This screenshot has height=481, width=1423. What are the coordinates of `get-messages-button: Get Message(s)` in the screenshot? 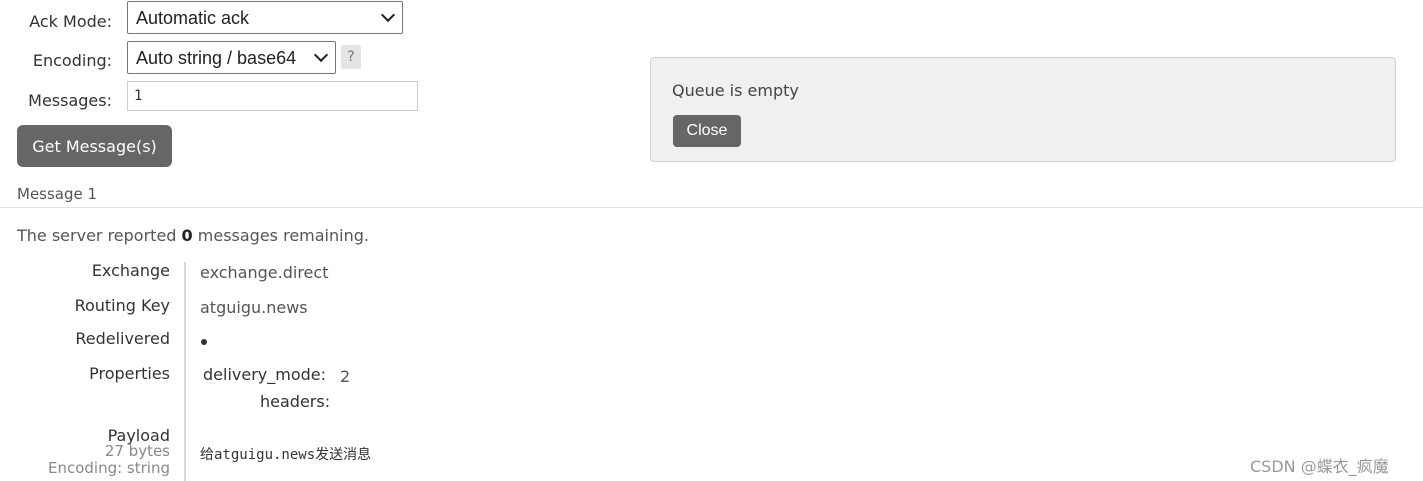 It's located at (94, 146).